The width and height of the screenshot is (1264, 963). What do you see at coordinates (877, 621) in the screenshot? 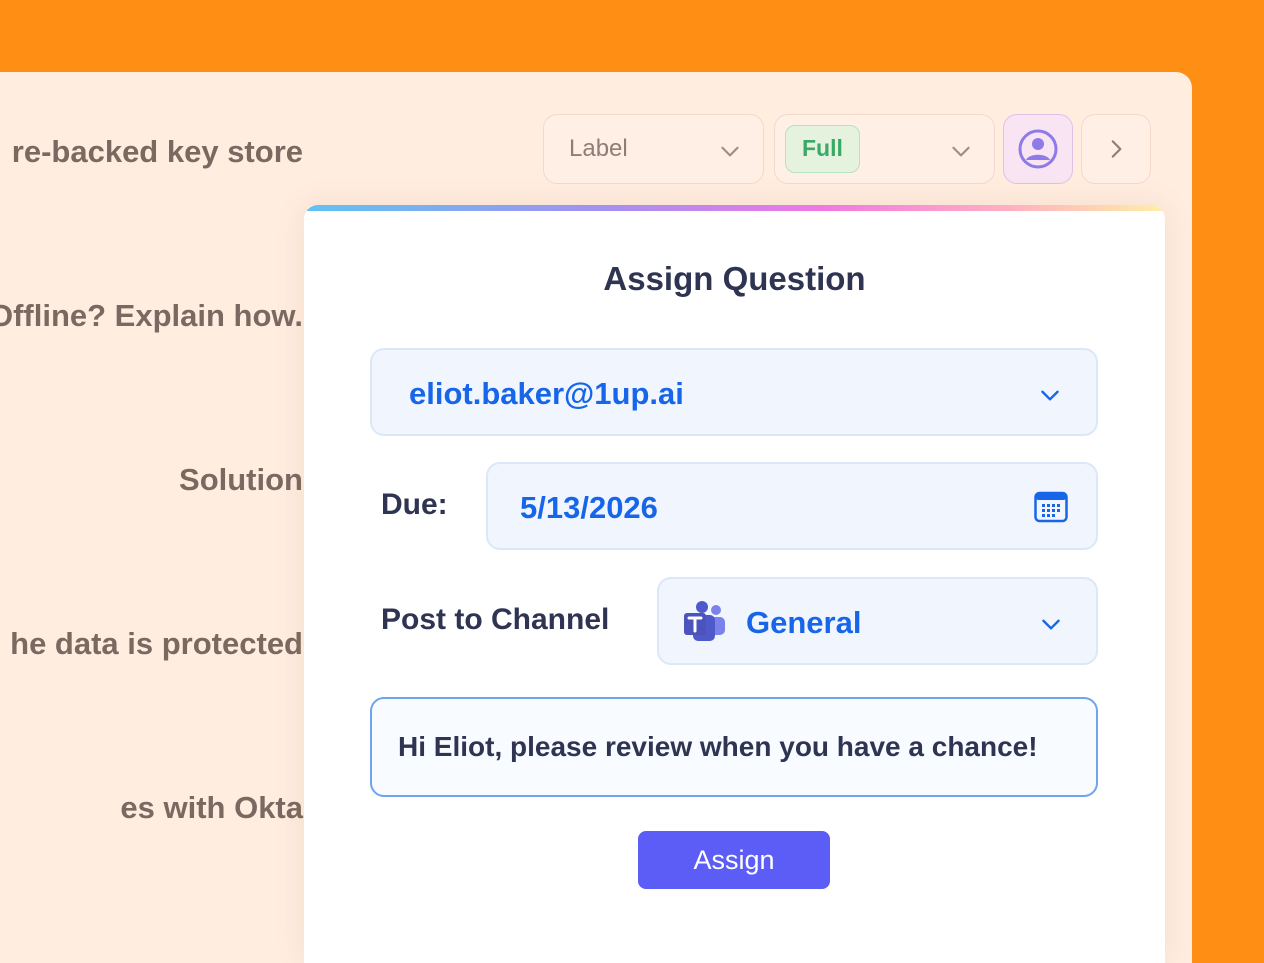
I see `channel-select: General` at bounding box center [877, 621].